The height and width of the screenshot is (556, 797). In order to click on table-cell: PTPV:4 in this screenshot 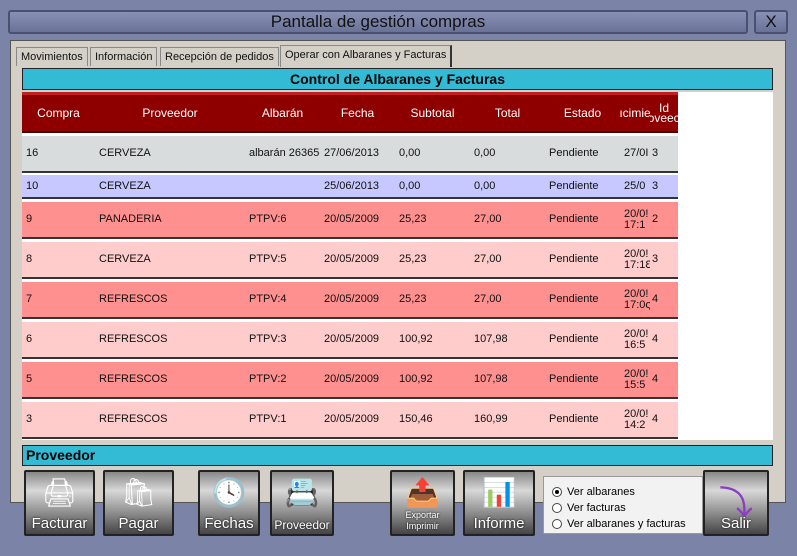, I will do `click(268, 299)`.